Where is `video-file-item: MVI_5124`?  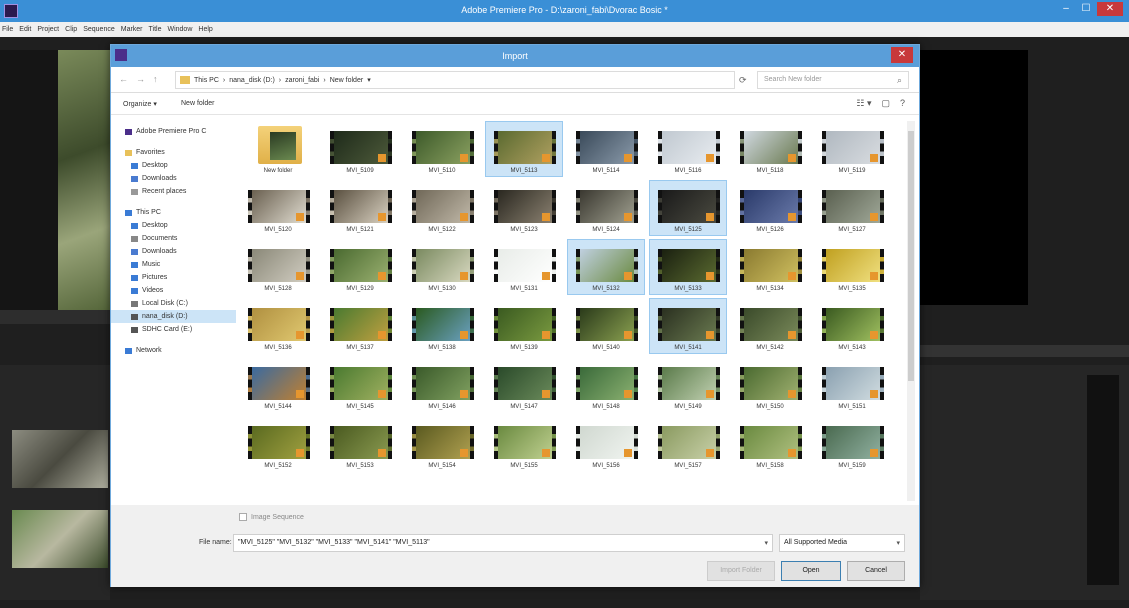
video-file-item: MVI_5124 is located at coordinates (606, 208).